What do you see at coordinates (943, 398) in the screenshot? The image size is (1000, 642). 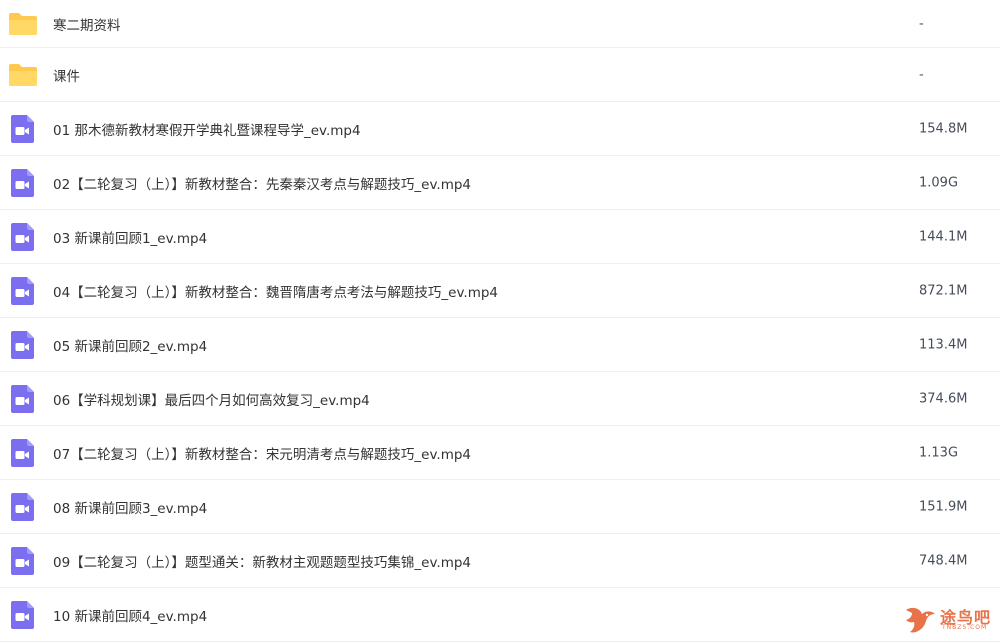 I see `file-size: 374.6M` at bounding box center [943, 398].